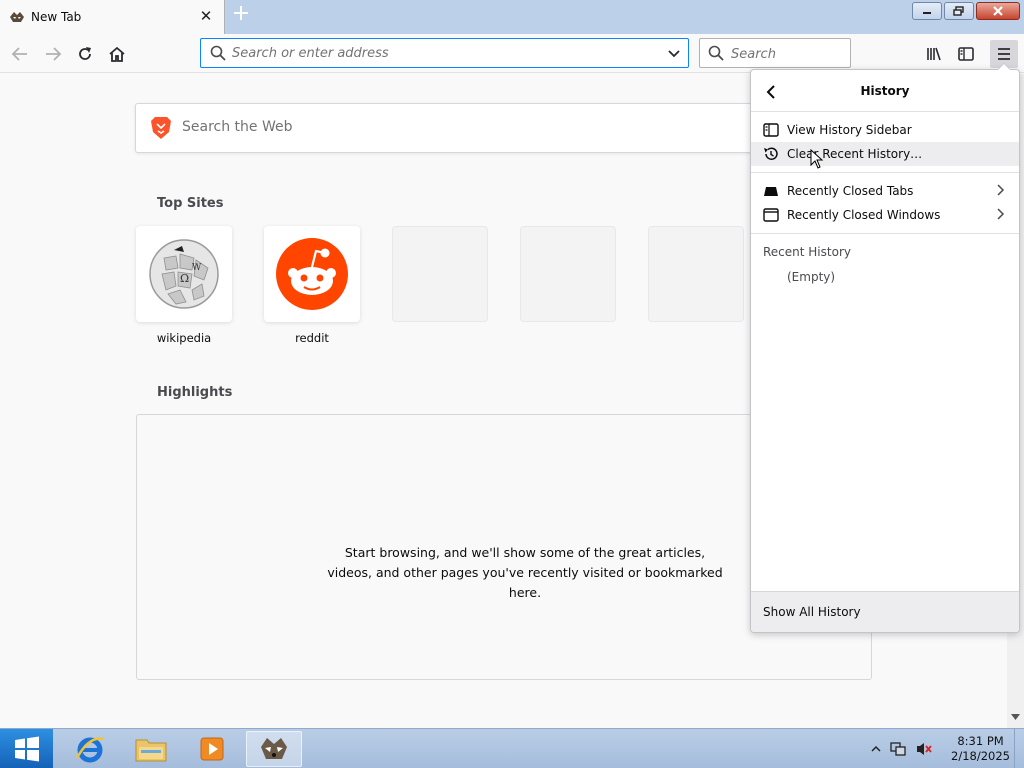 The height and width of the screenshot is (768, 1024). What do you see at coordinates (161, 128) in the screenshot?
I see `brave-lion-icon` at bounding box center [161, 128].